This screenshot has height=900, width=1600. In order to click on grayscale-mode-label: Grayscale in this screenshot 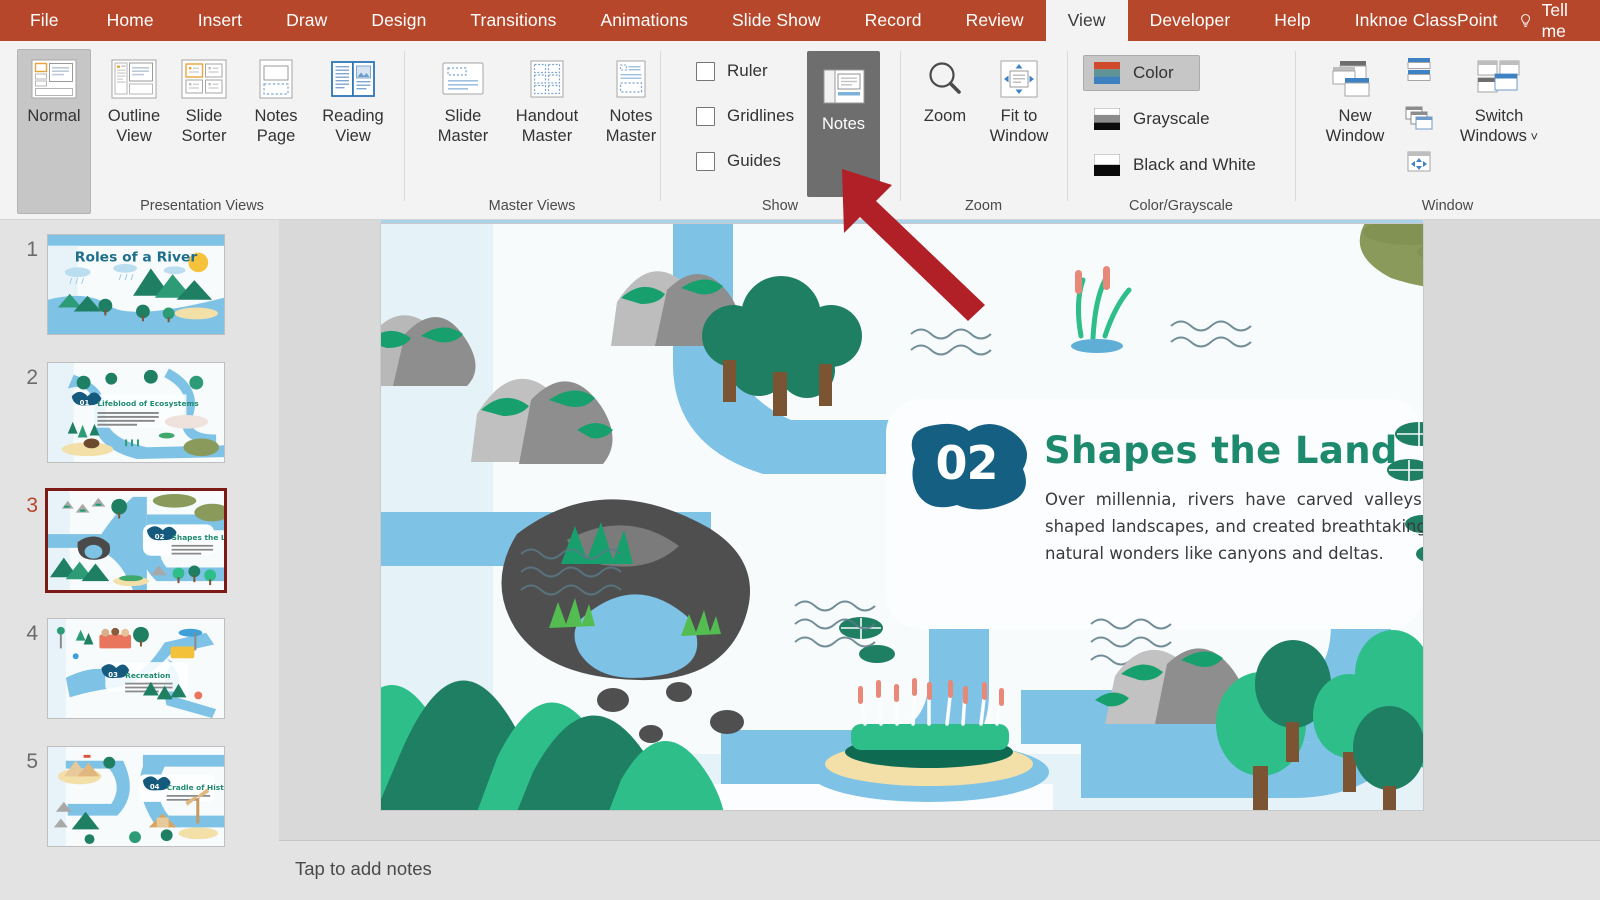, I will do `click(1171, 118)`.